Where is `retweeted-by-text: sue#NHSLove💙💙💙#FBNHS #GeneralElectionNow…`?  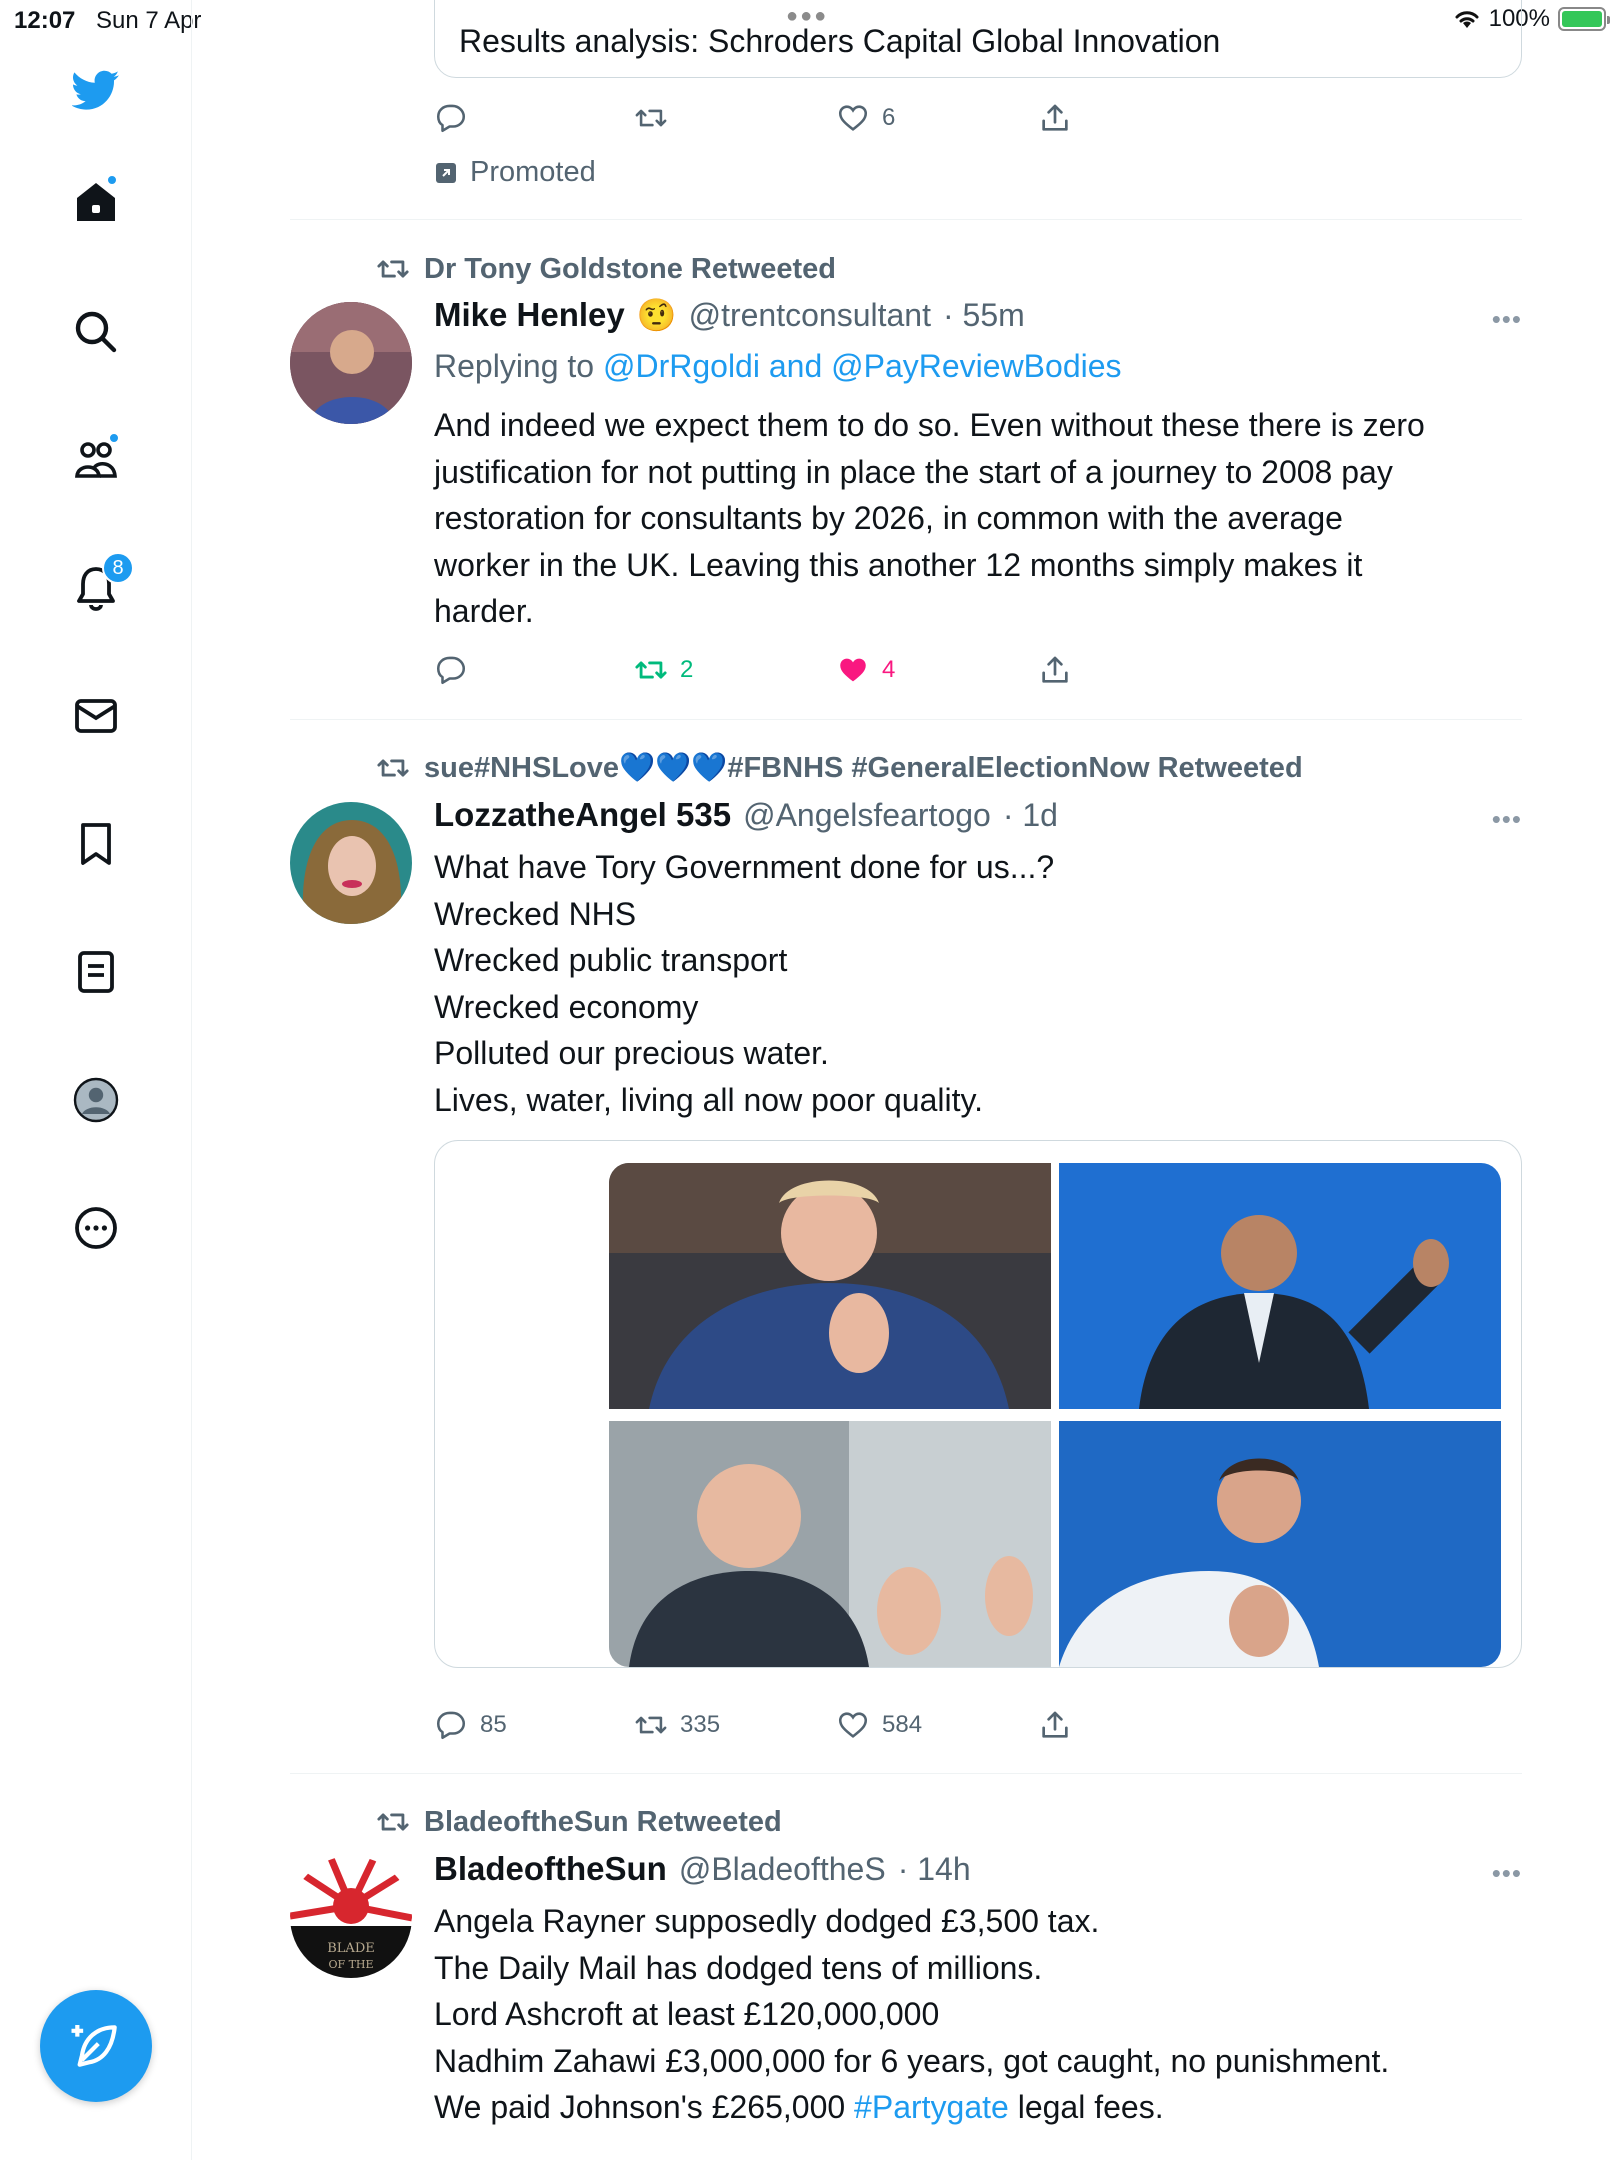
retweeted-by-text: sue#NHSLove💙💙💙#FBNHS #GeneralElectionNow… is located at coordinates (863, 768).